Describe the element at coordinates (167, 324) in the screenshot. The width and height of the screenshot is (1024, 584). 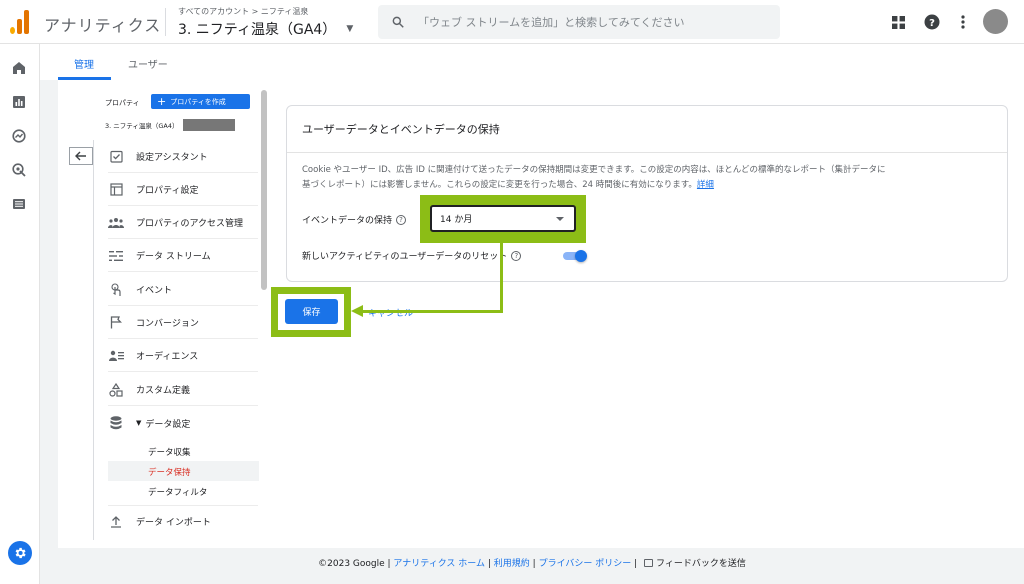
I see `nav-item-label: コンバージョン` at that location.